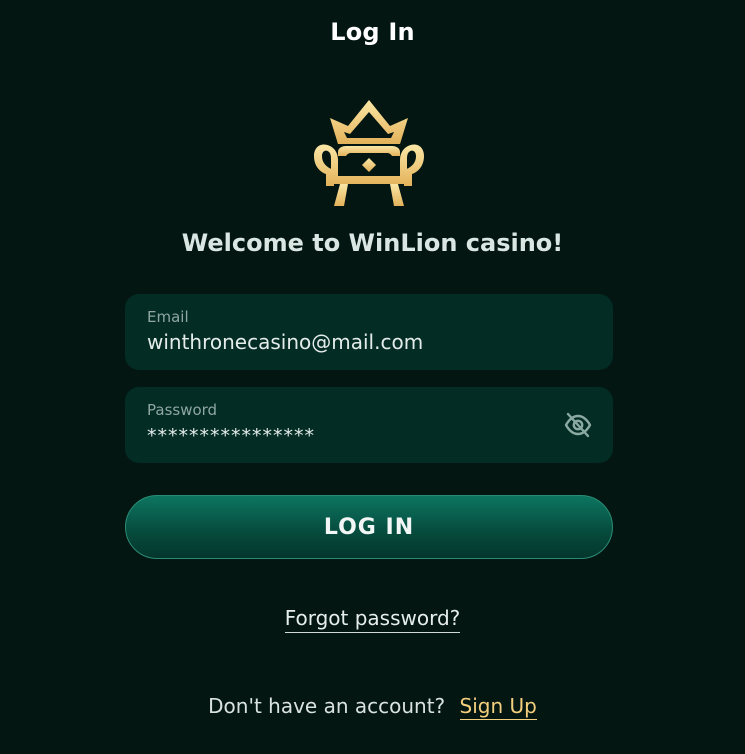 This screenshot has height=754, width=745. I want to click on password-input: ****************, so click(231, 436).